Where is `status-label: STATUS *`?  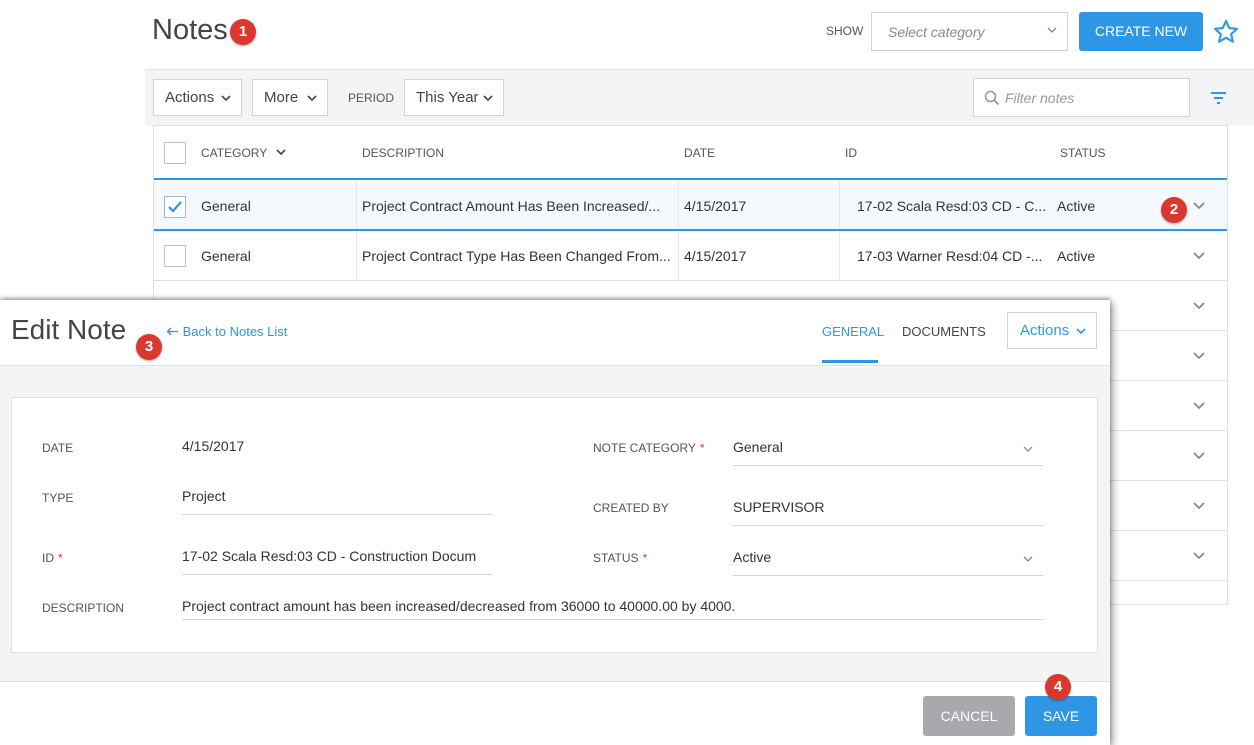 status-label: STATUS * is located at coordinates (620, 558).